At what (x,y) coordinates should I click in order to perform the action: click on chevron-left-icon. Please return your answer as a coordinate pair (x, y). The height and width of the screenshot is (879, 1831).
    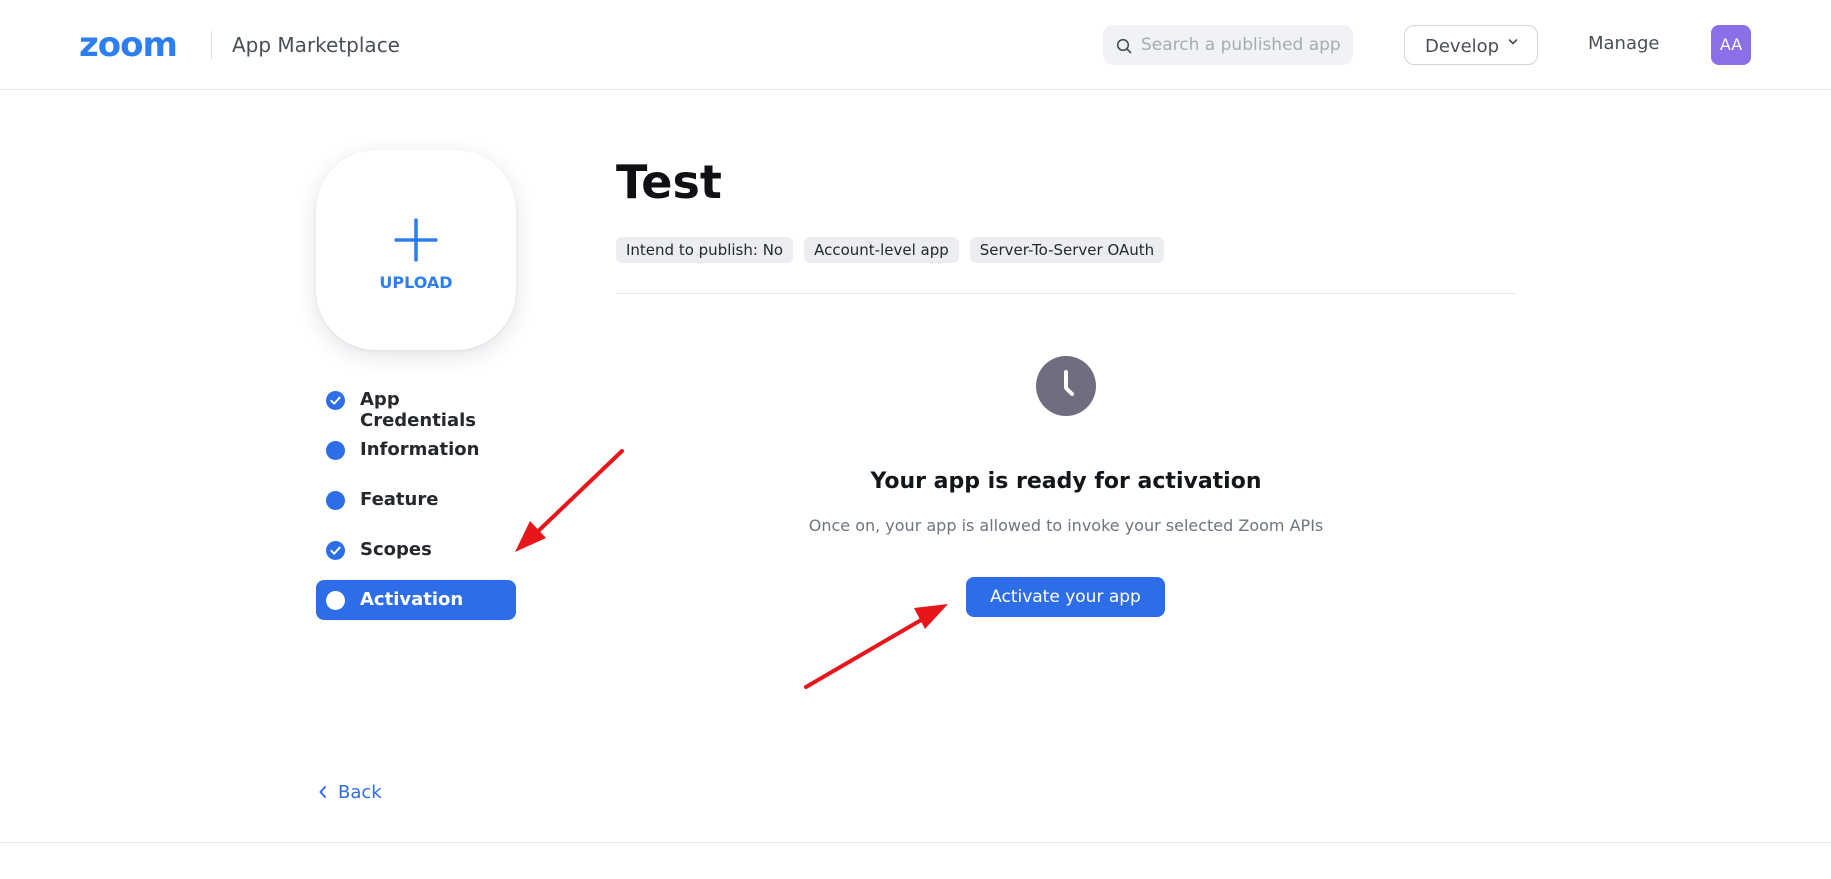
    Looking at the image, I should click on (322, 792).